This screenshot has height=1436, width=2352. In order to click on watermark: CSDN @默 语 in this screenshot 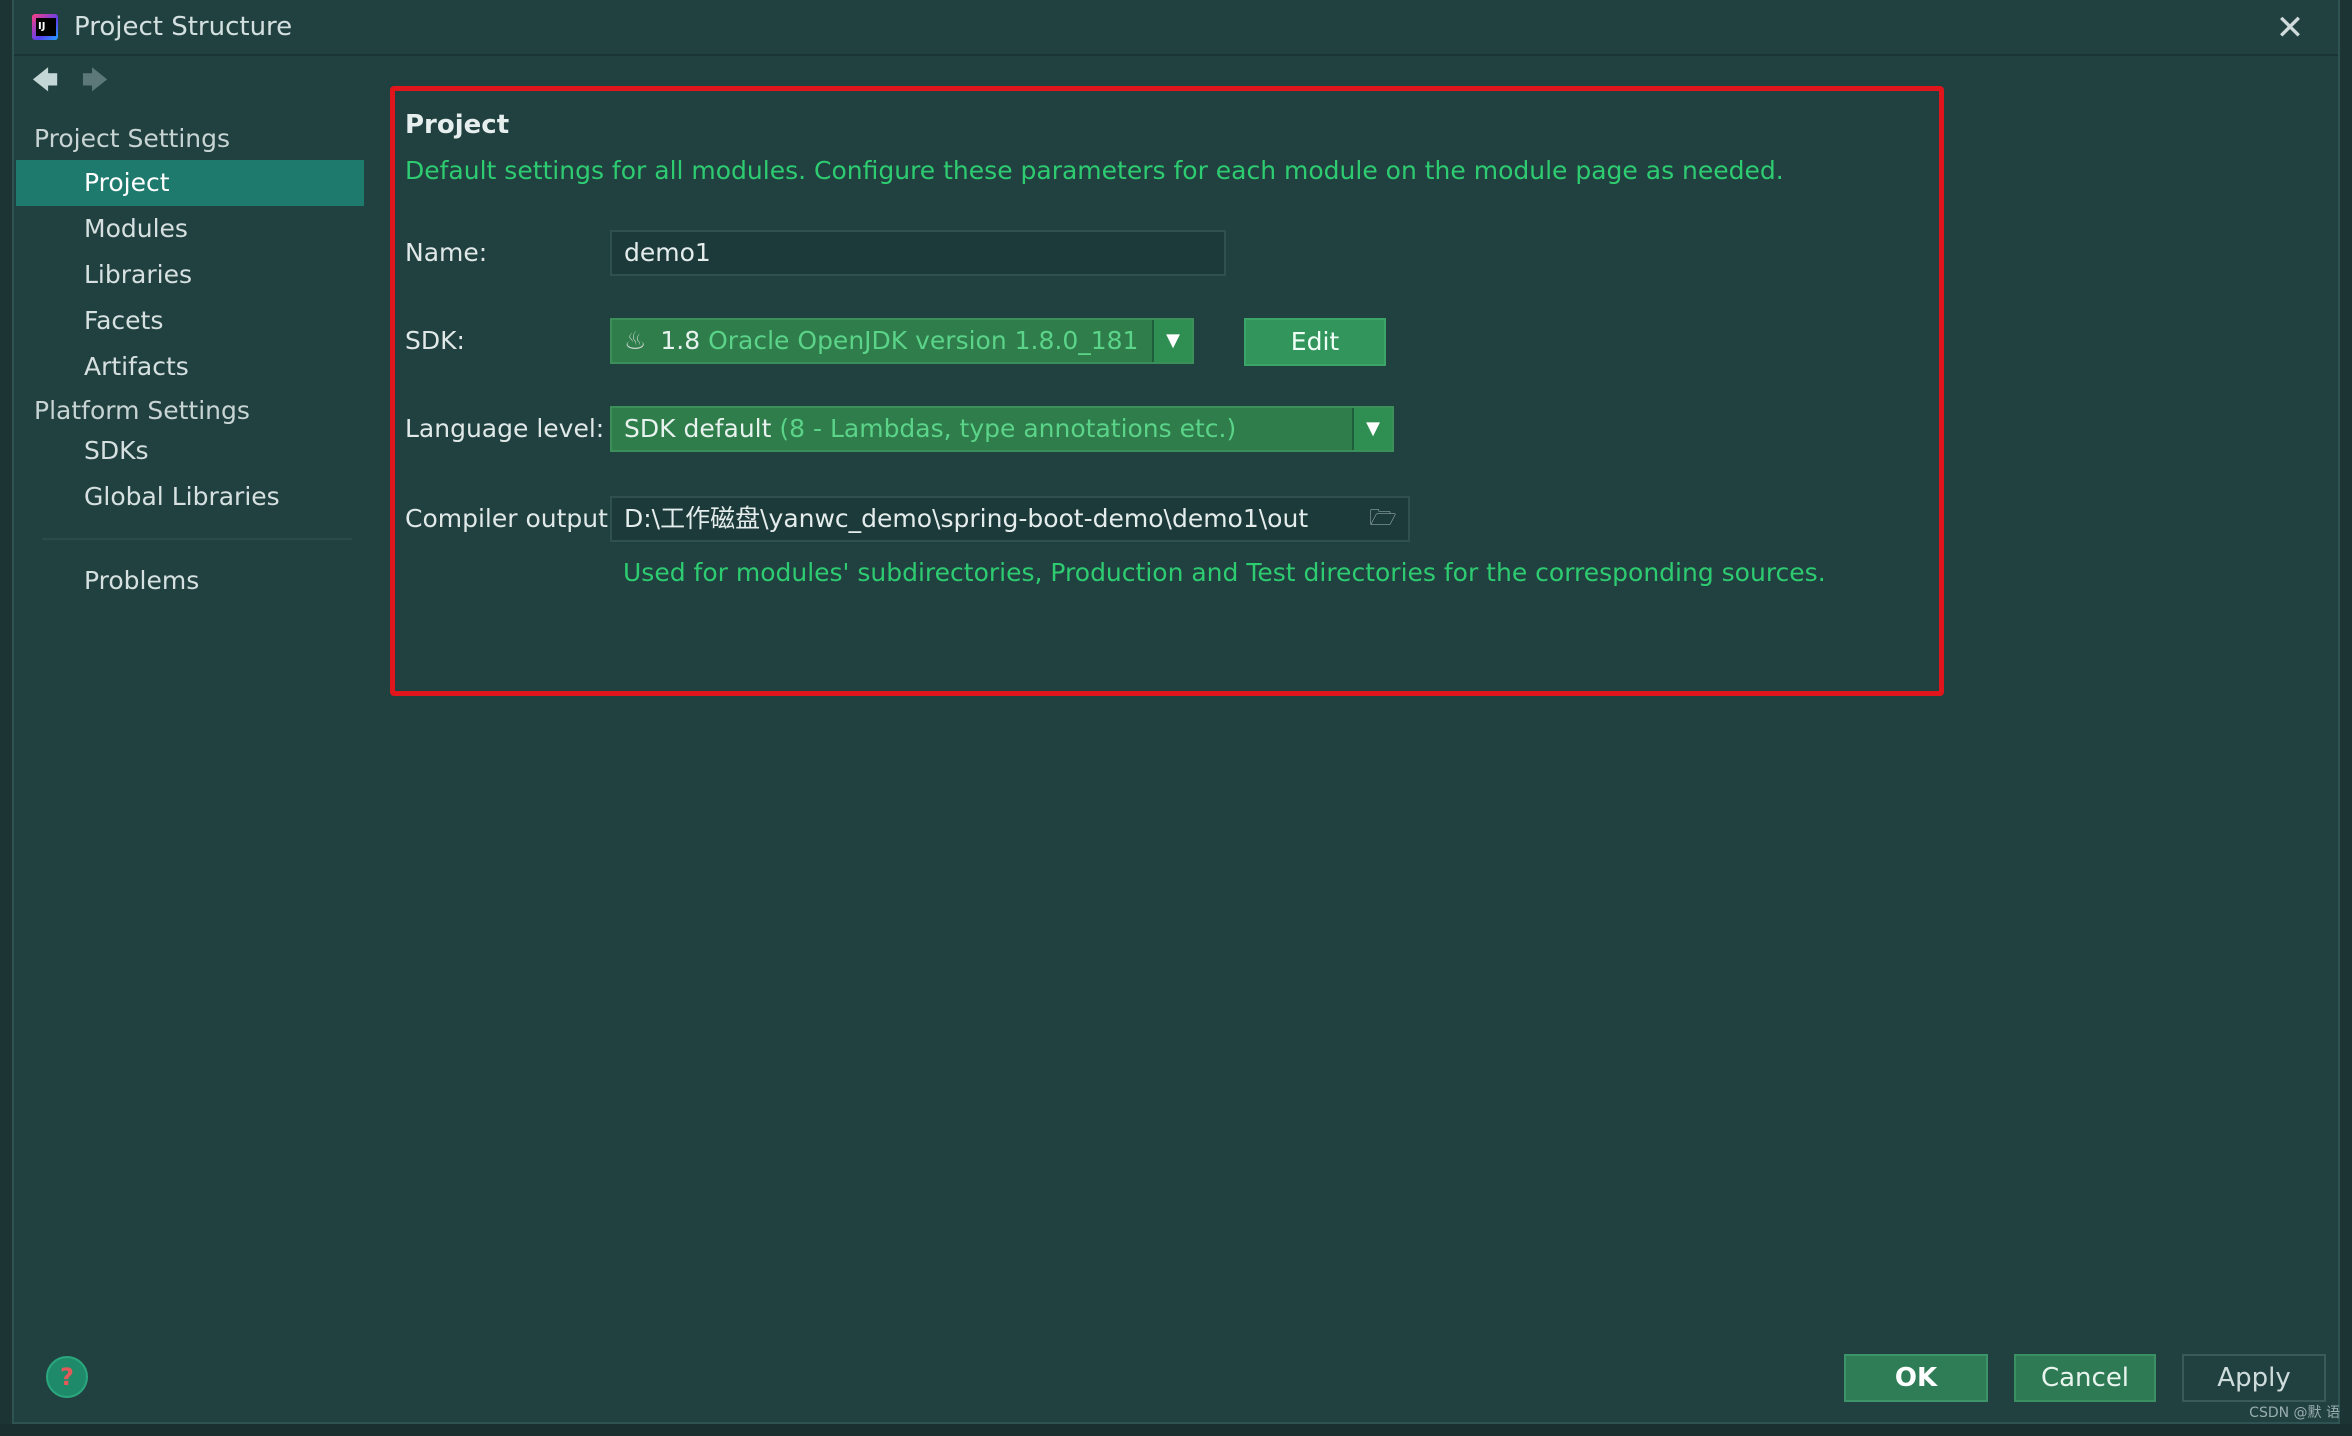, I will do `click(2294, 1413)`.